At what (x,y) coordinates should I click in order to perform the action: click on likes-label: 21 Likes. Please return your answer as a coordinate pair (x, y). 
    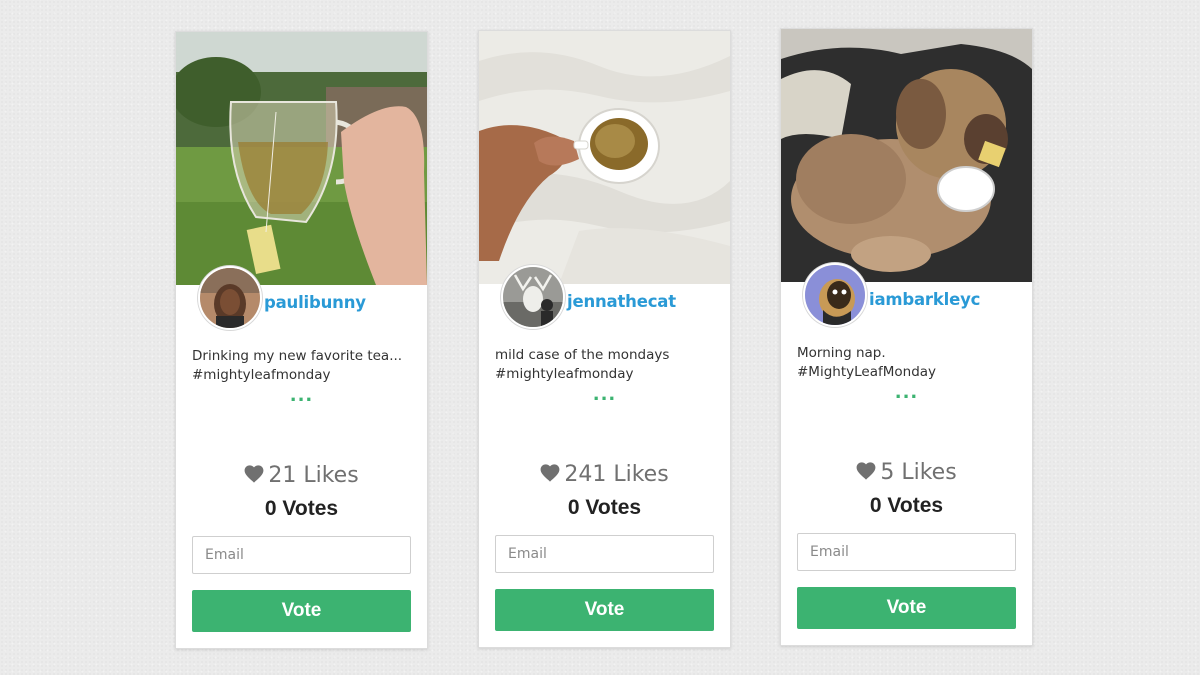
    Looking at the image, I should click on (313, 475).